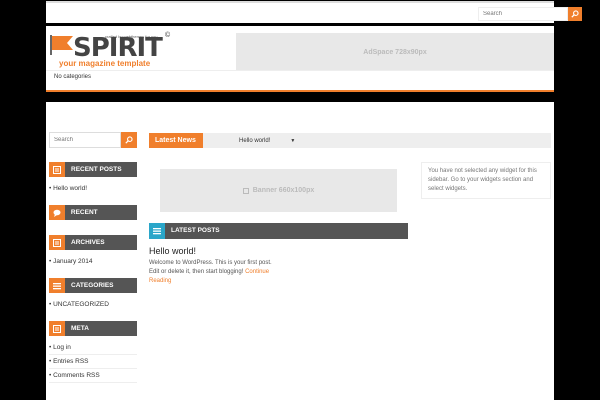 Image resolution: width=600 pixels, height=400 pixels. I want to click on logo-copyright: ©, so click(168, 35).